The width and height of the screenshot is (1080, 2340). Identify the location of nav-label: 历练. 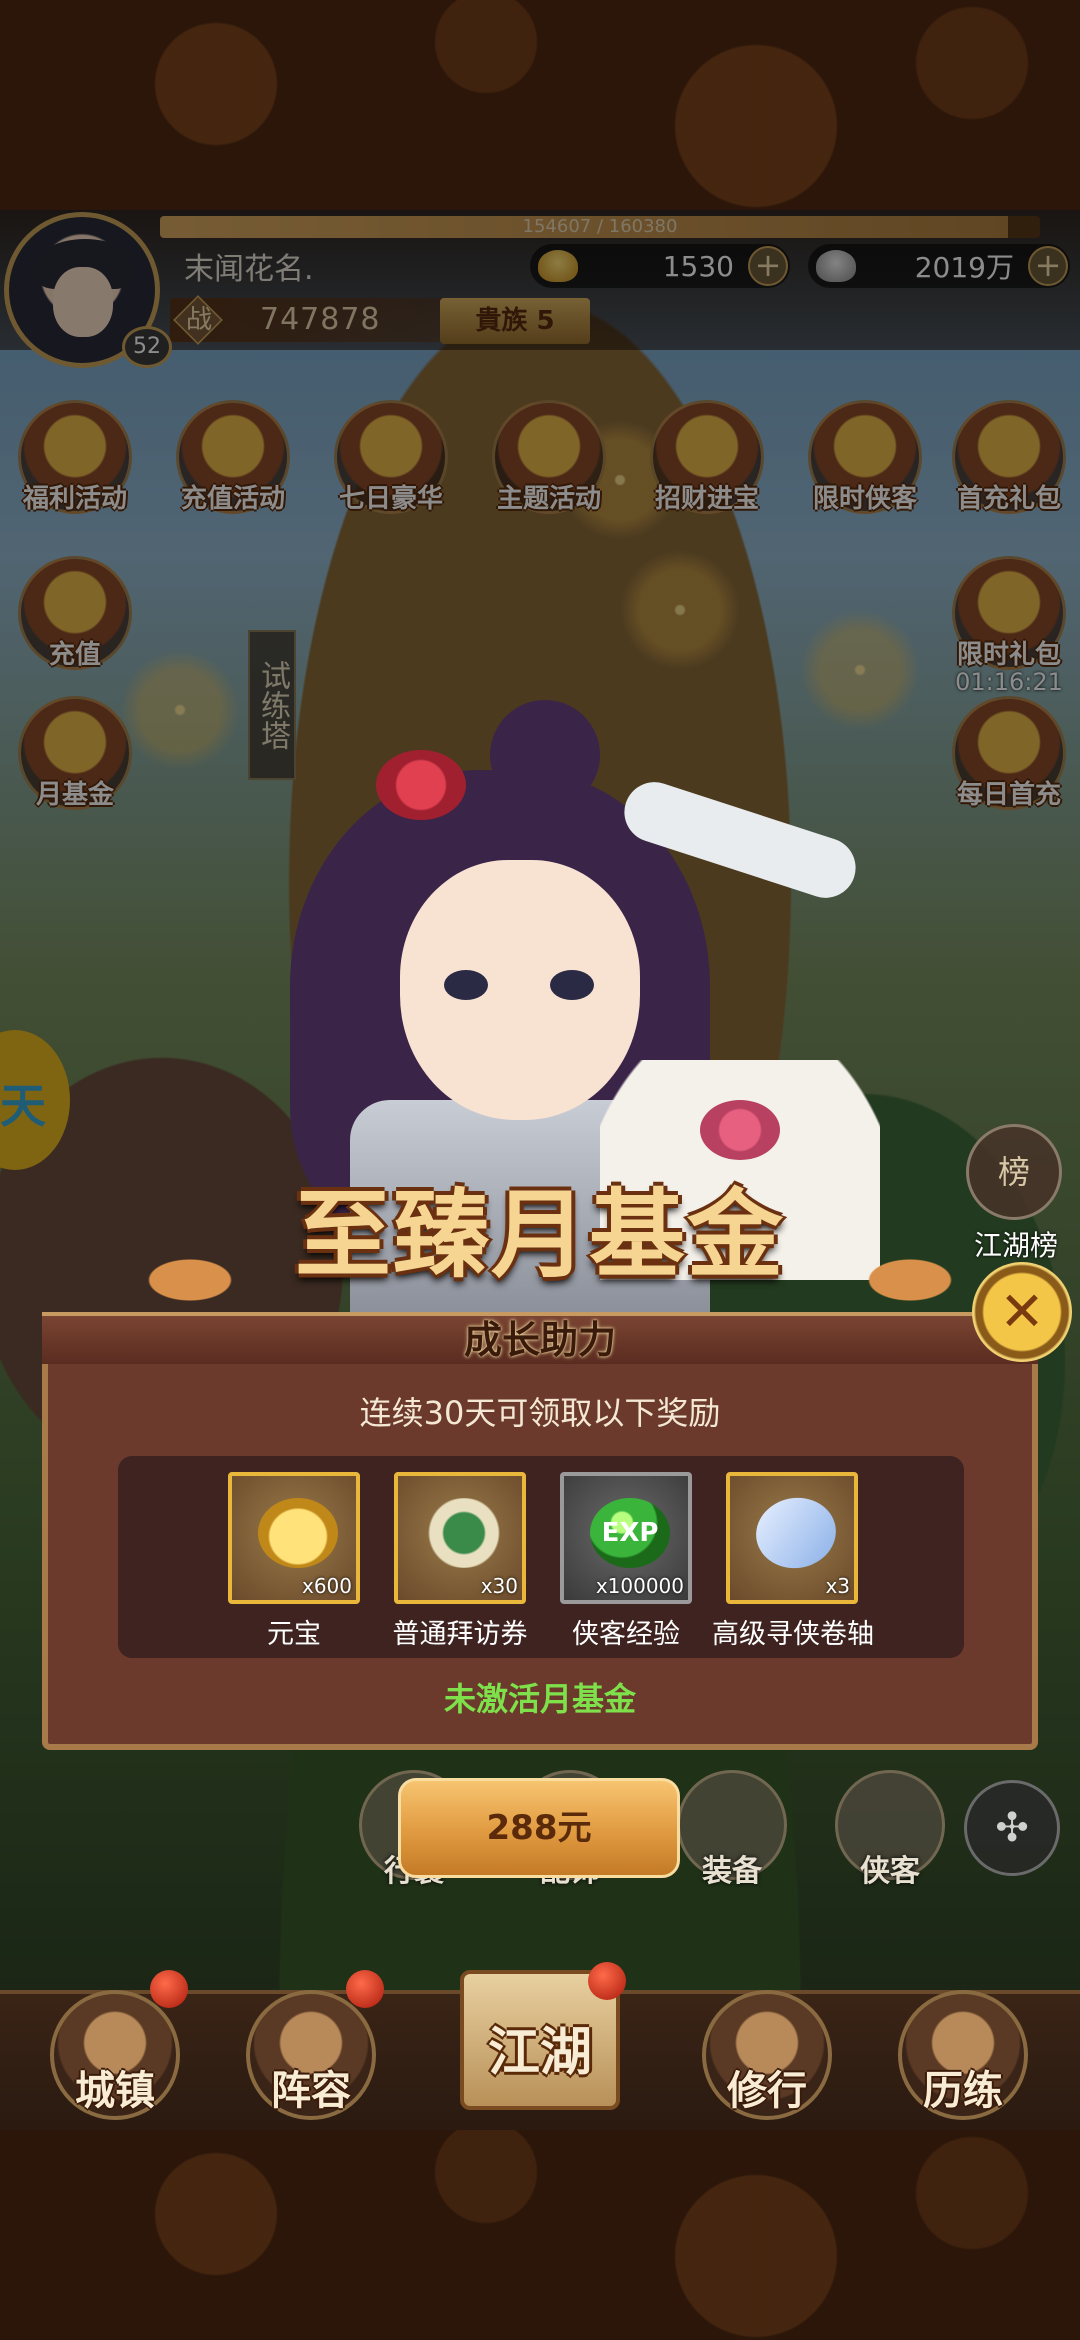
(963, 2091).